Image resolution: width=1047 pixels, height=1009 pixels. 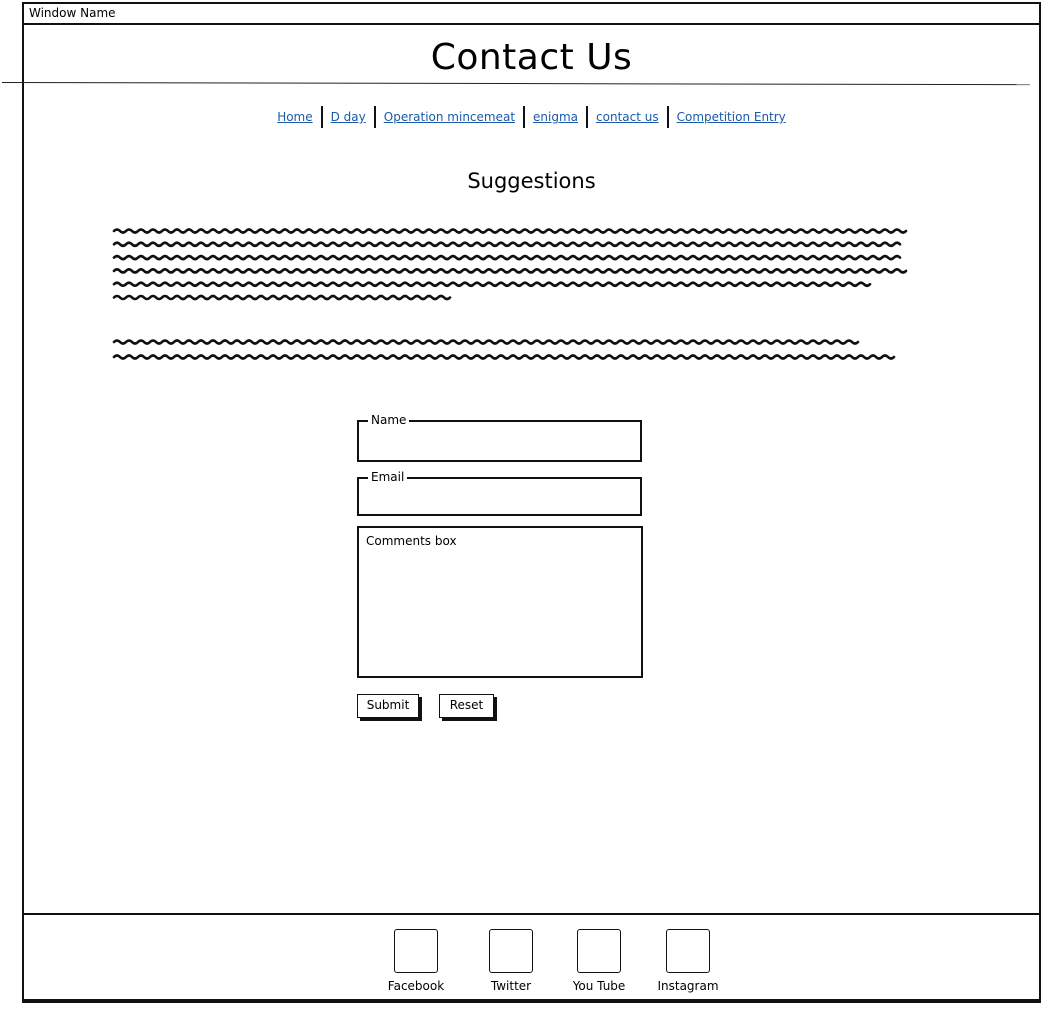 What do you see at coordinates (531, 1000) in the screenshot?
I see `footer-bottom-border` at bounding box center [531, 1000].